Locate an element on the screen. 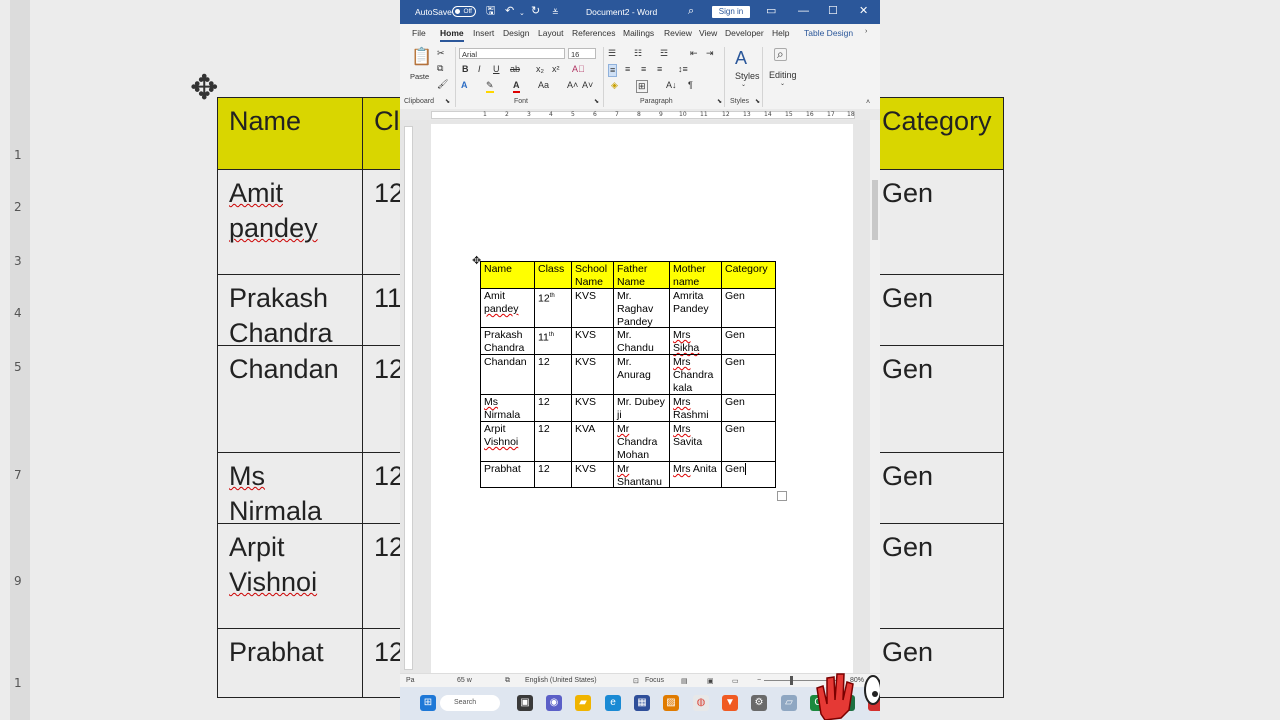  bullets-icon: ☰ is located at coordinates (612, 53).